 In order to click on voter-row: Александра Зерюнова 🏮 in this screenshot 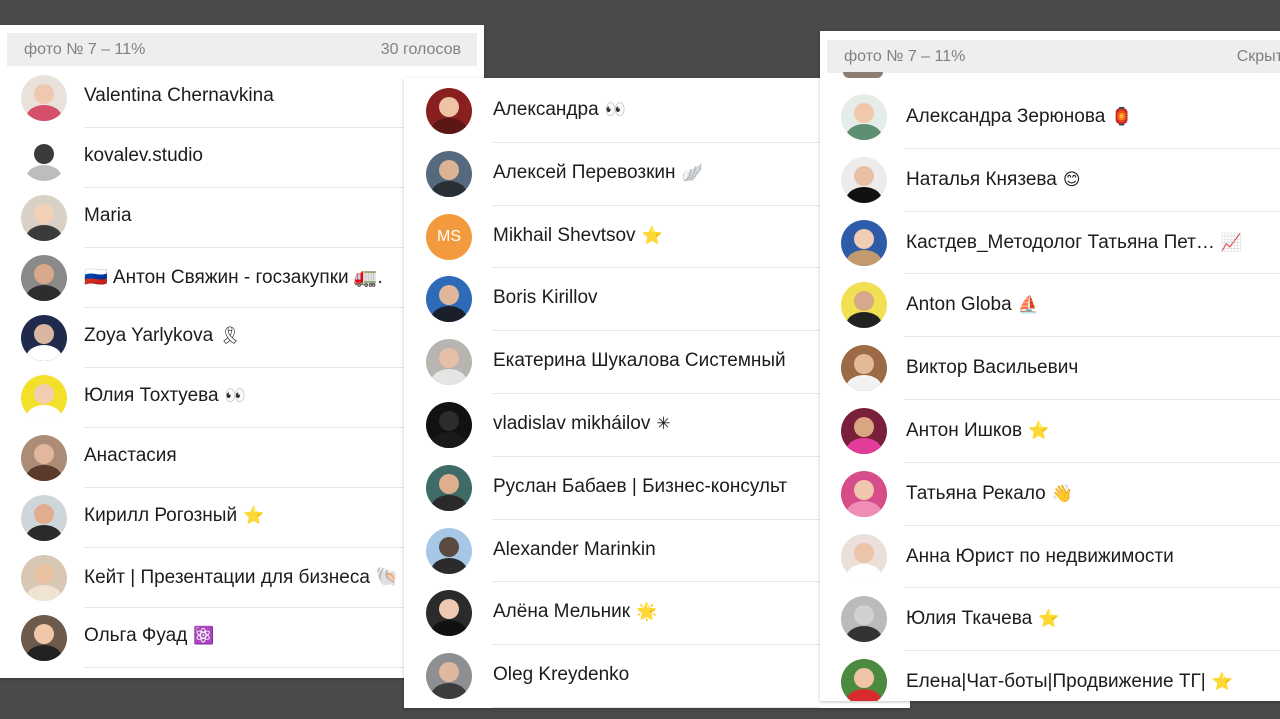, I will do `click(1050, 117)`.